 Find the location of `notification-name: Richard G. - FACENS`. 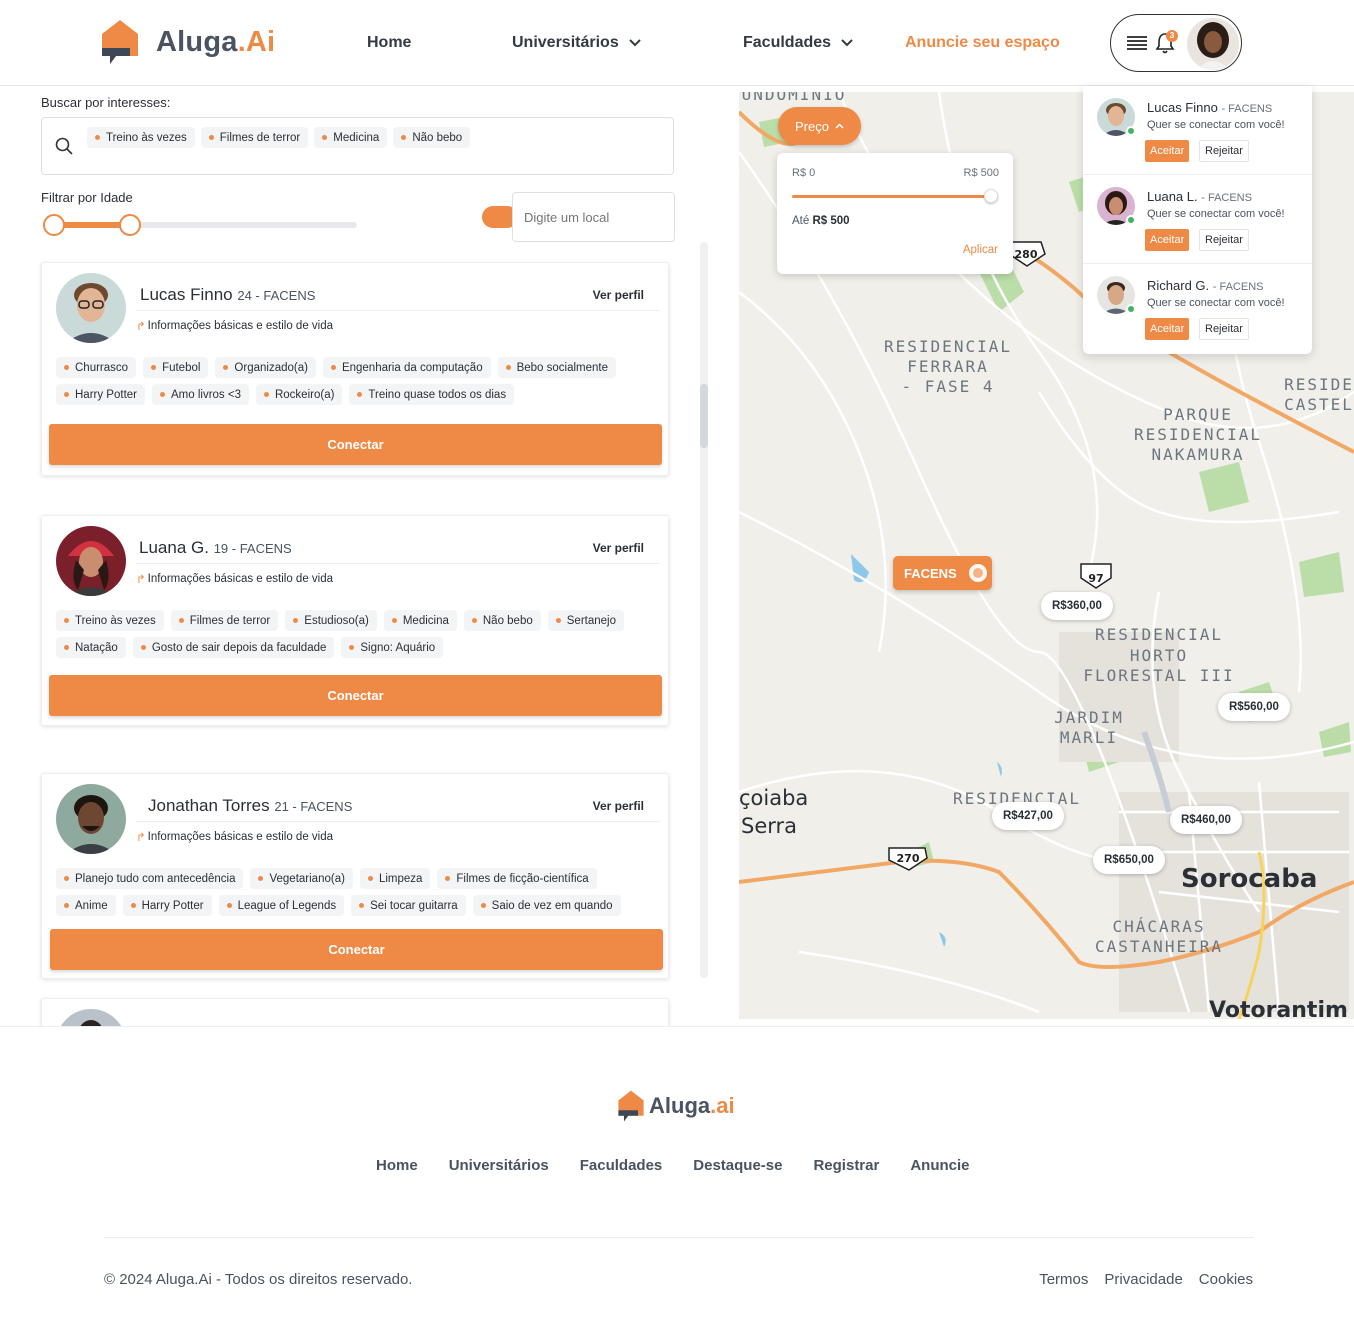

notification-name: Richard G. - FACENS is located at coordinates (1205, 285).